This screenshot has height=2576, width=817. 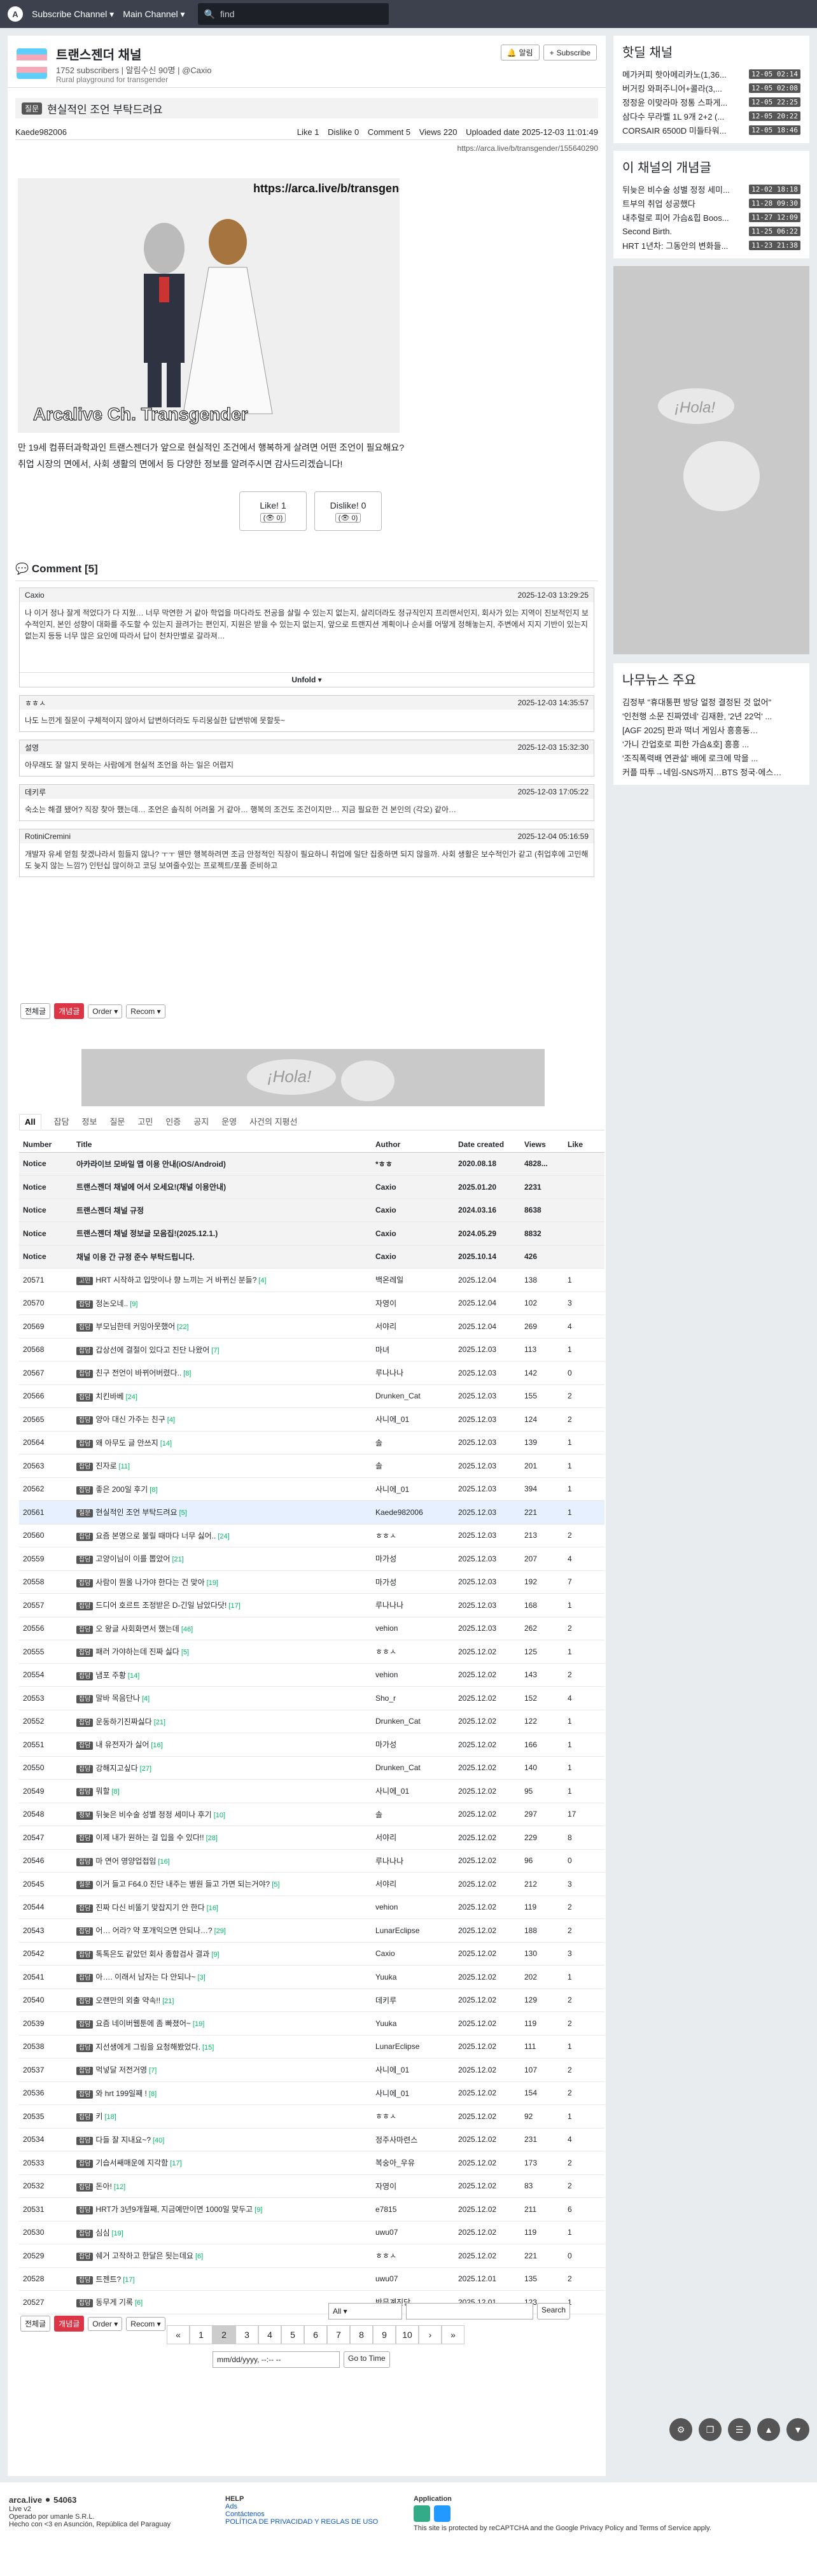 What do you see at coordinates (150, 1908) in the screenshot?
I see `row-title: 진짜 다신 비뚤기 맞잡지기 안 한다` at bounding box center [150, 1908].